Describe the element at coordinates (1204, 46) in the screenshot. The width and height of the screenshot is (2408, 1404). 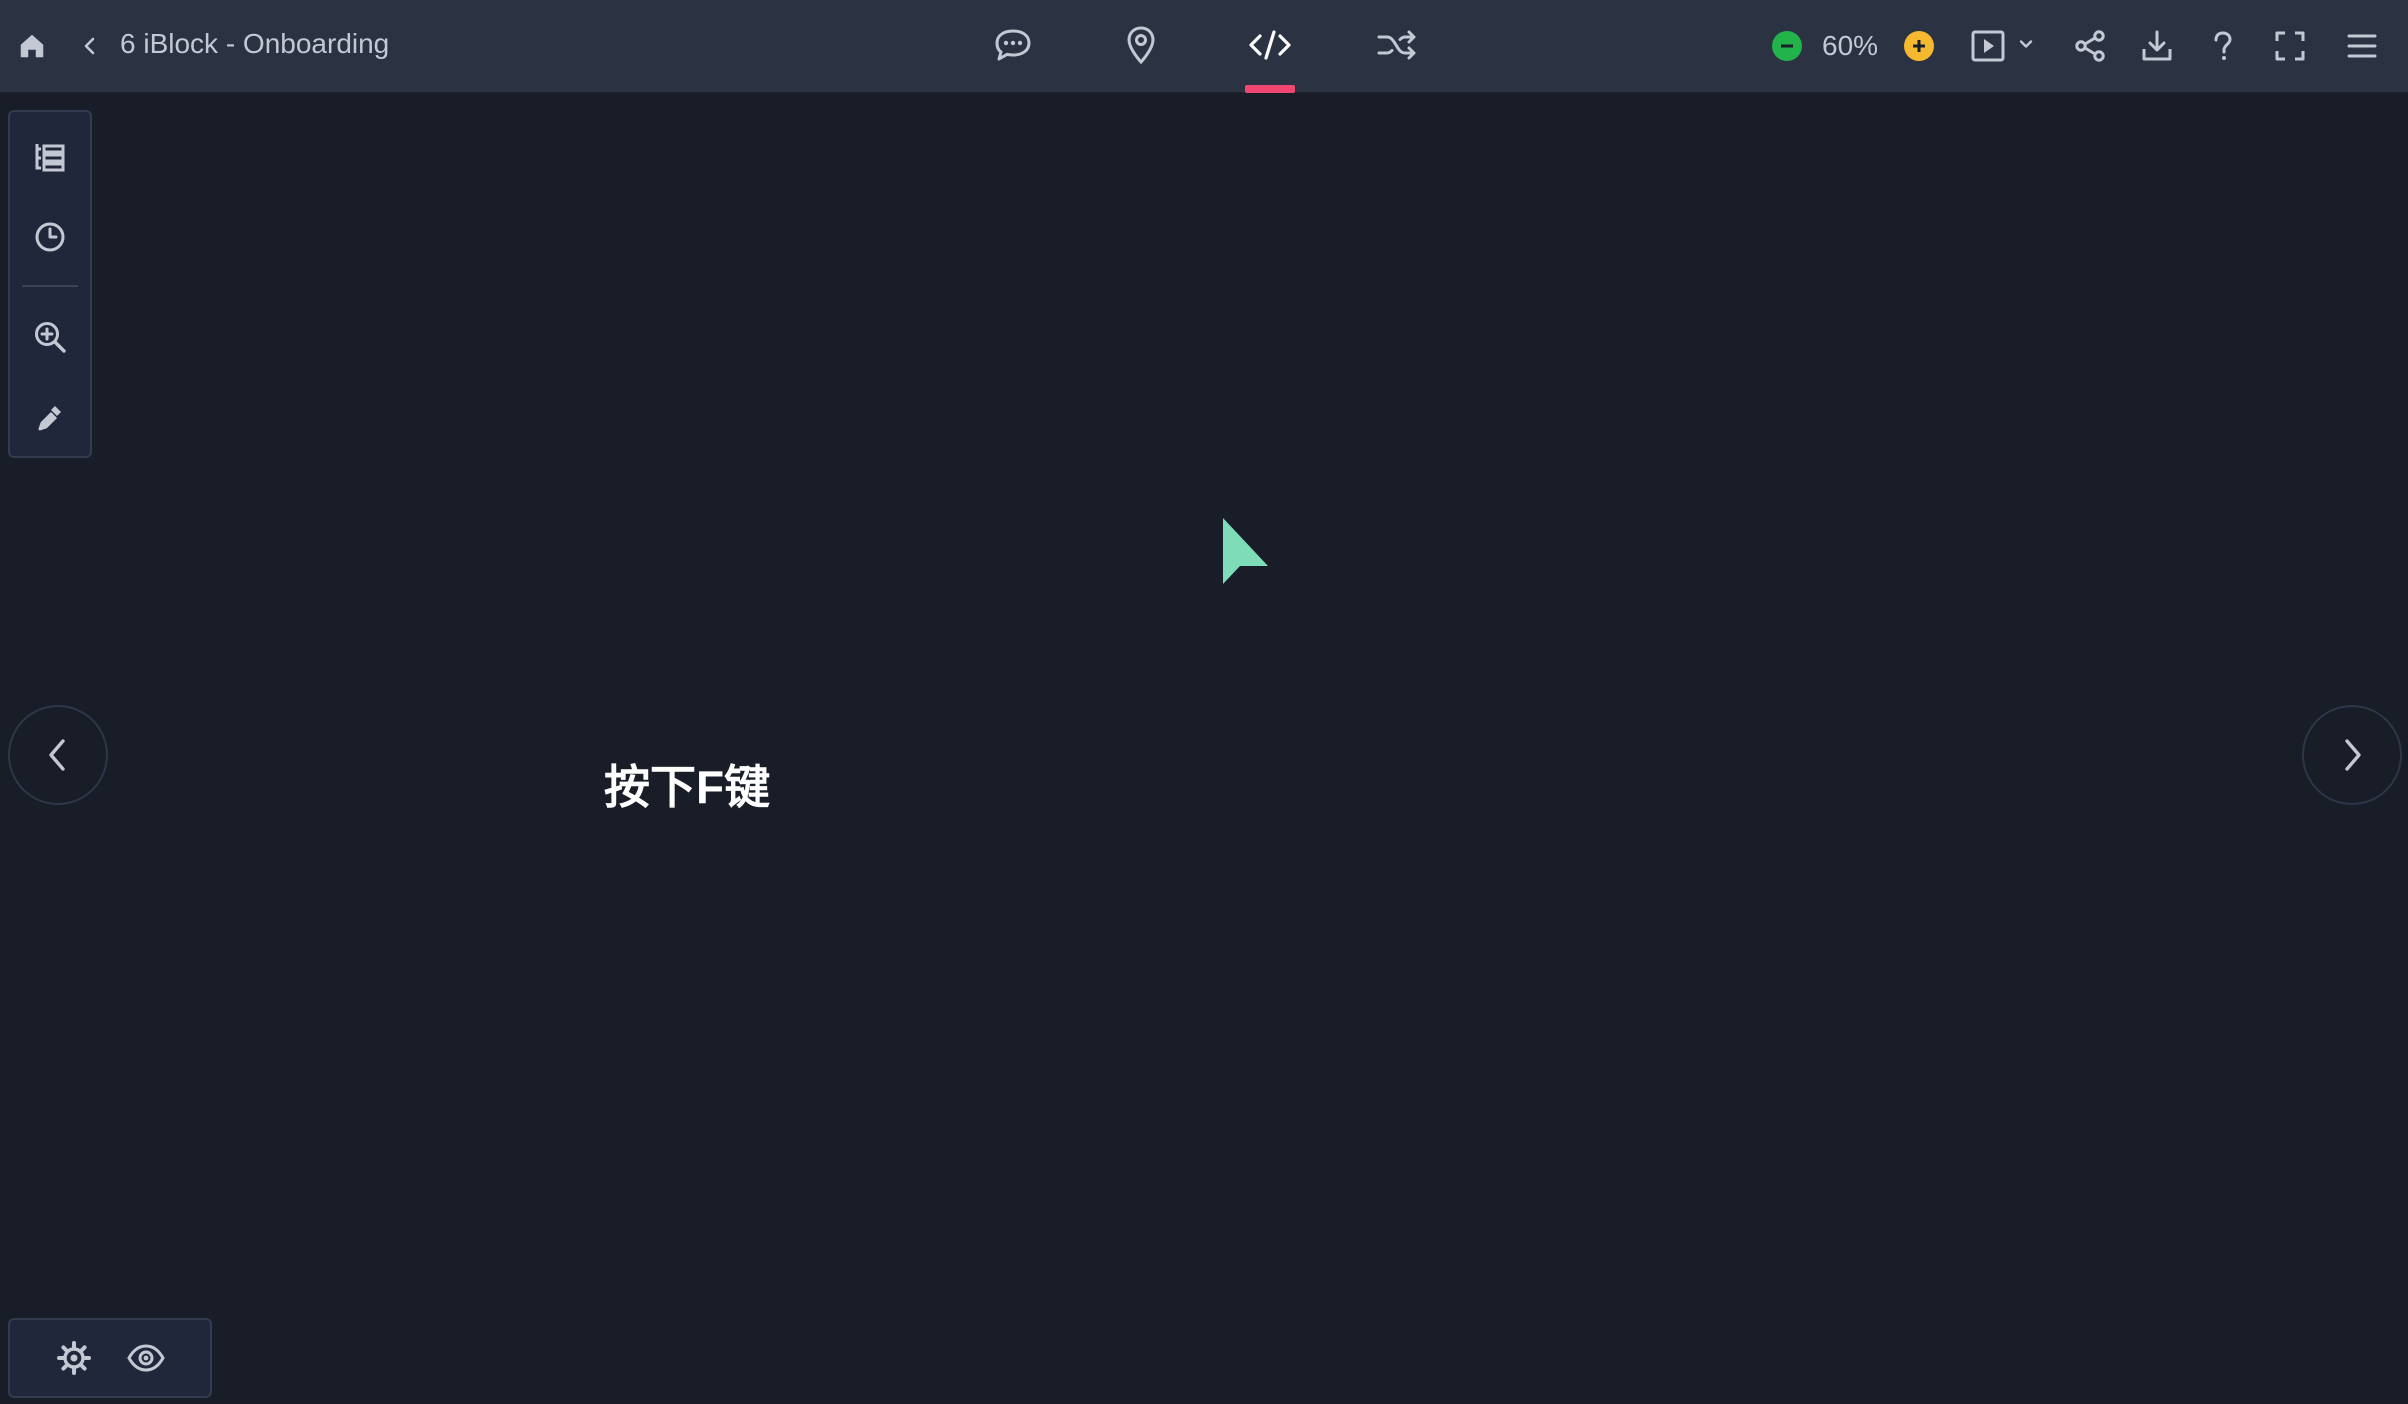
I see `top-toolbar: 6 iBlock - Onboarding 60%` at that location.